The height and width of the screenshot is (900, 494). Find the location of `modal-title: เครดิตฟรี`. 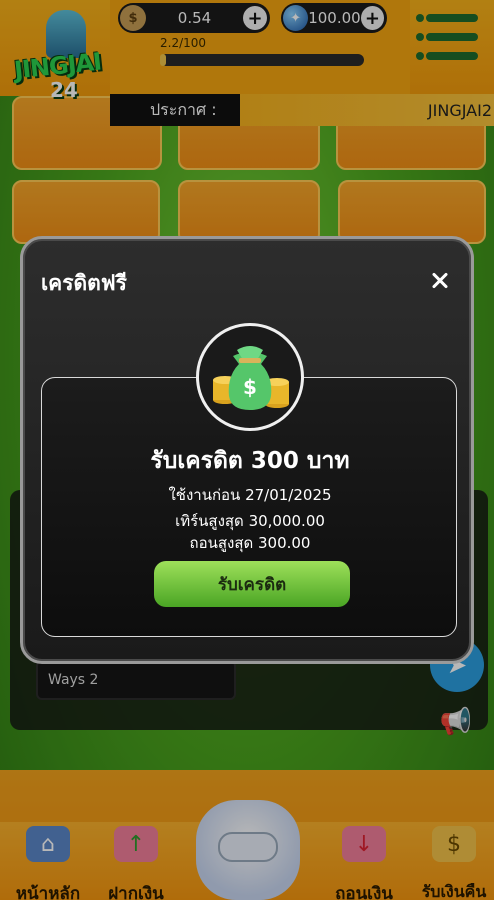

modal-title: เครดิตฟรี is located at coordinates (84, 283).